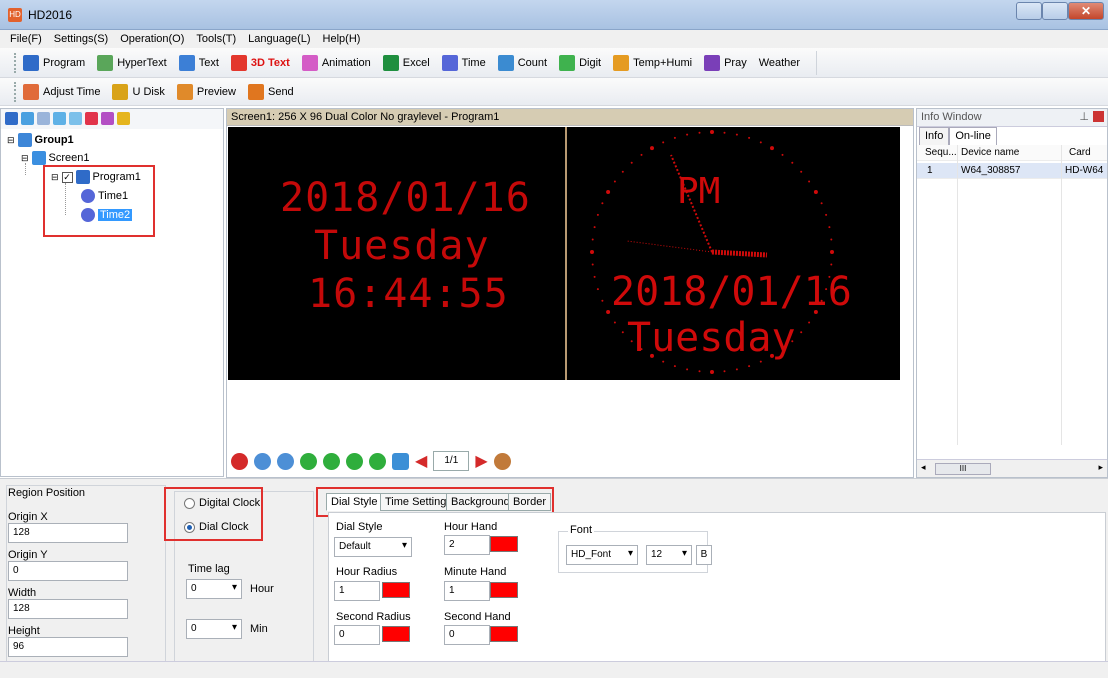  I want to click on tab-info: Info, so click(934, 136).